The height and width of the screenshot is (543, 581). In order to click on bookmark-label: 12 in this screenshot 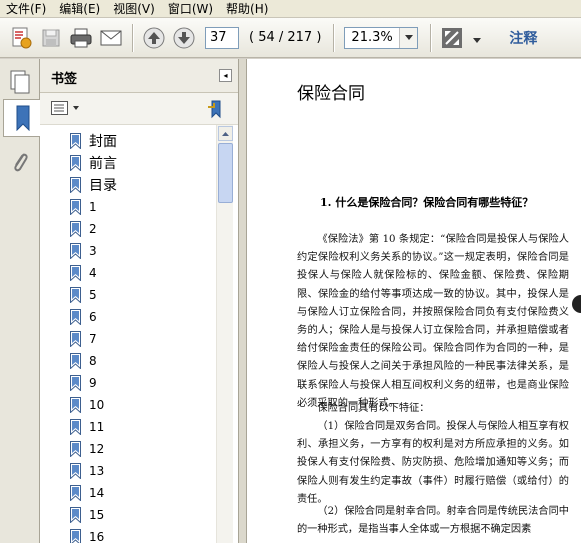, I will do `click(97, 449)`.